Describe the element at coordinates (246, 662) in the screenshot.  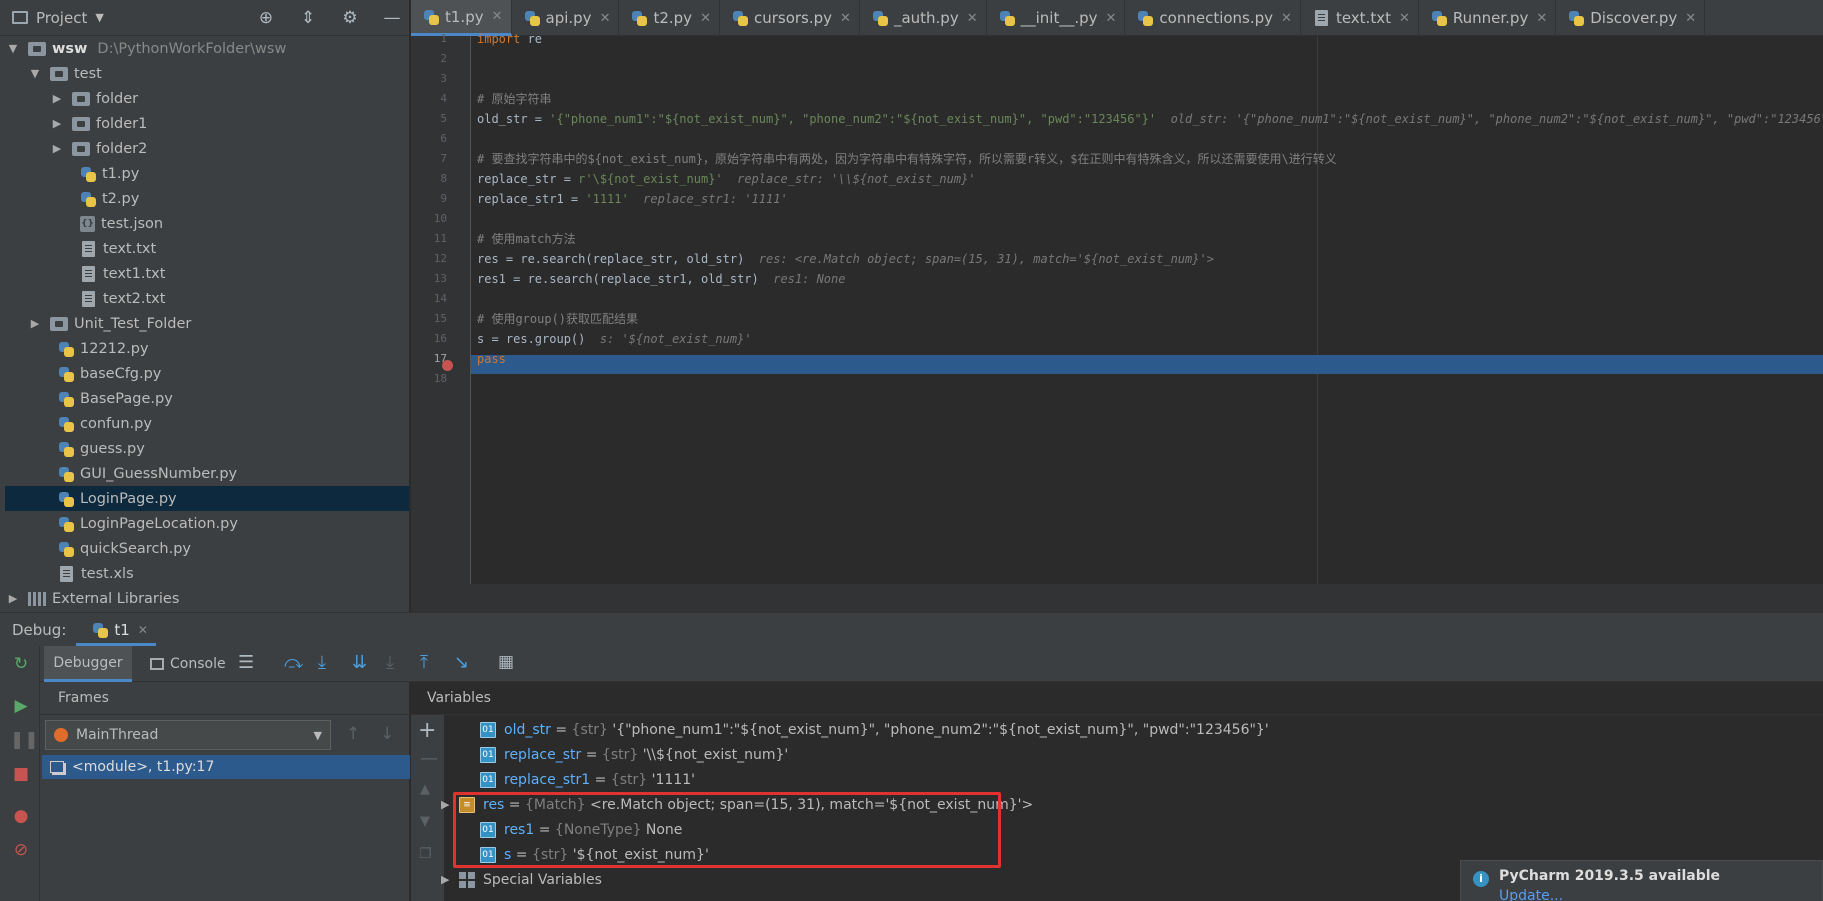
I see `layout-icon: ☰` at that location.